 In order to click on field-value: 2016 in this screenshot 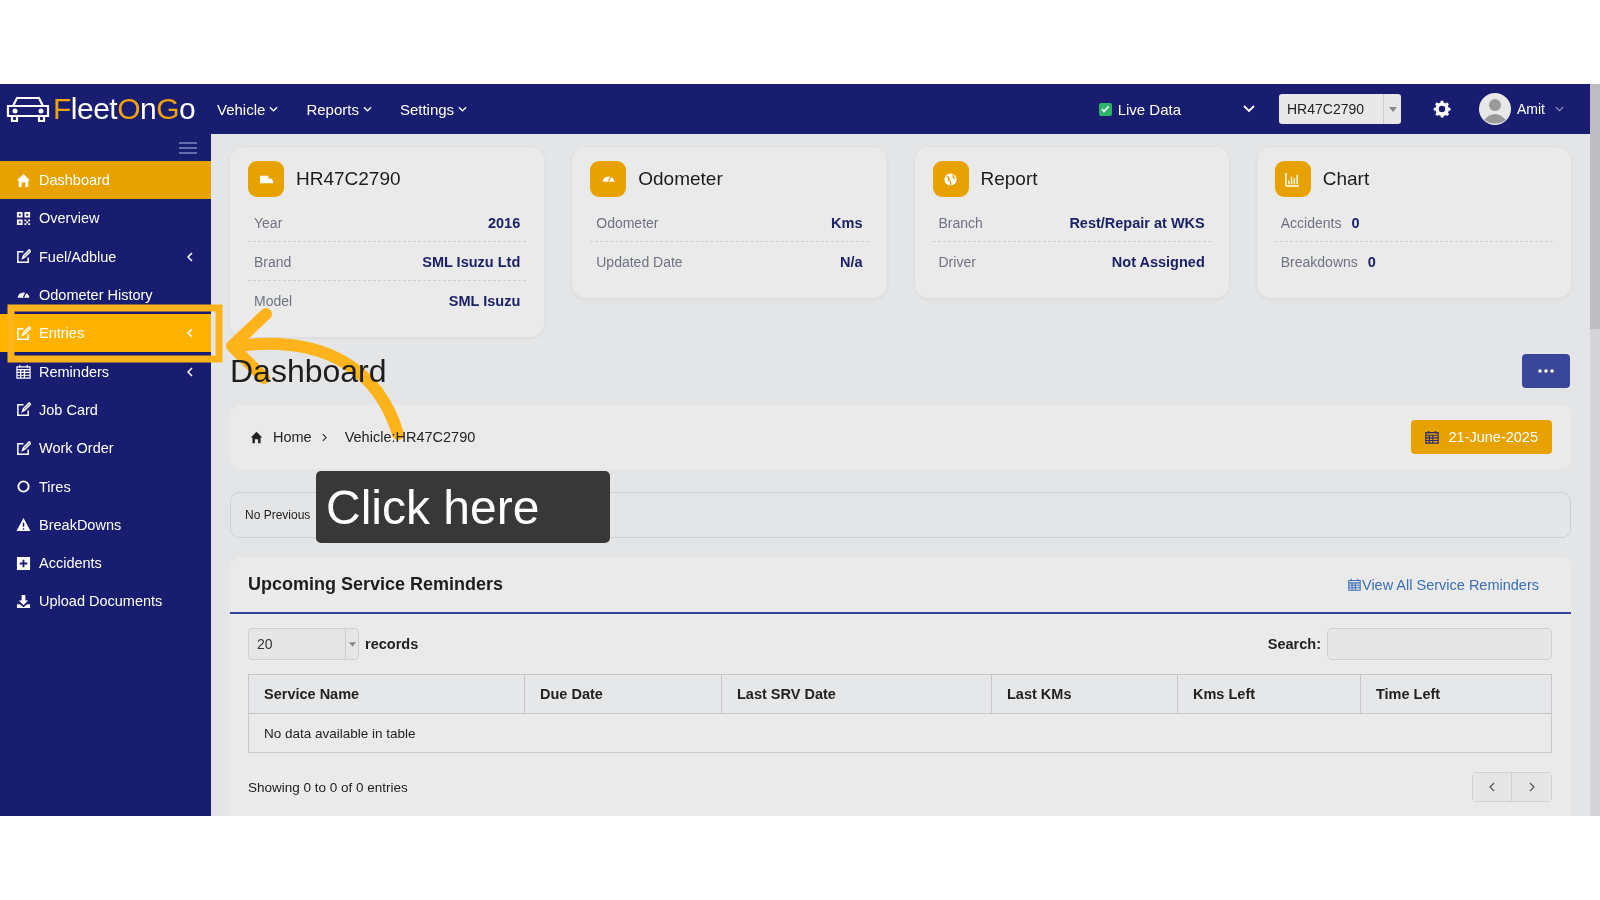, I will do `click(504, 223)`.